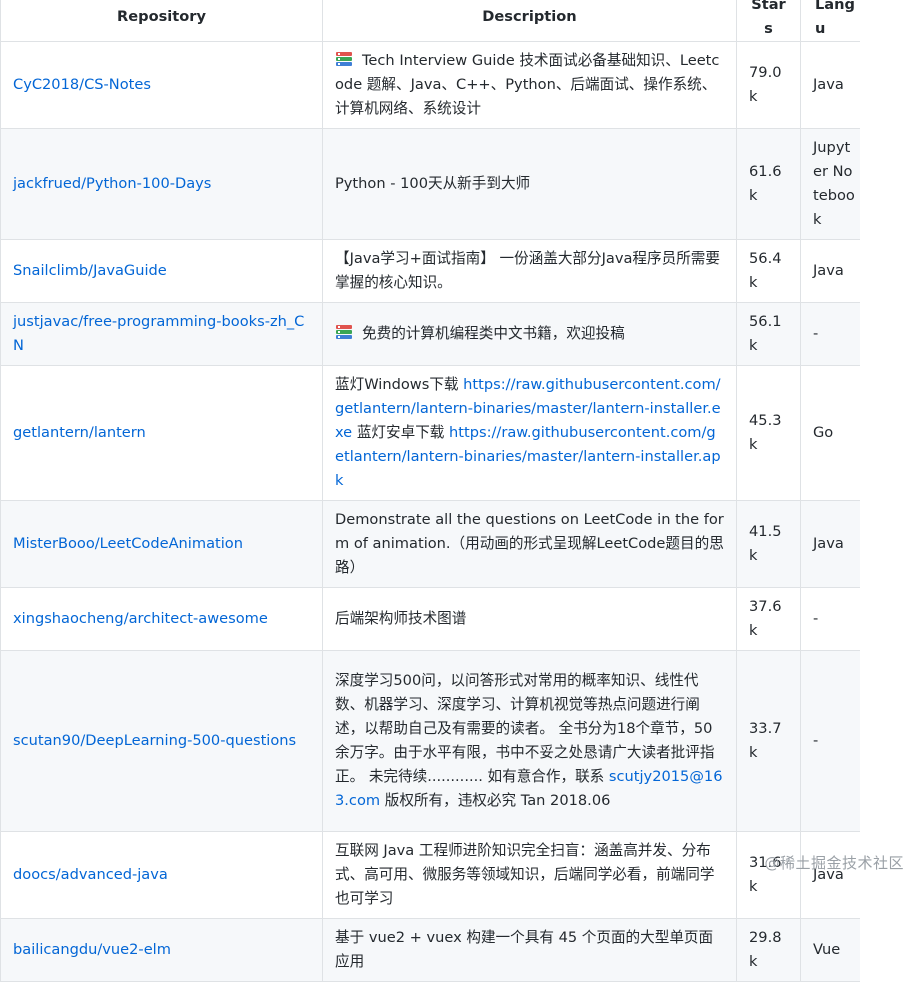 The width and height of the screenshot is (910, 982). What do you see at coordinates (493, 333) in the screenshot?
I see `description-text: 免费的计算机编程类中文书籍，欢迎投稿` at bounding box center [493, 333].